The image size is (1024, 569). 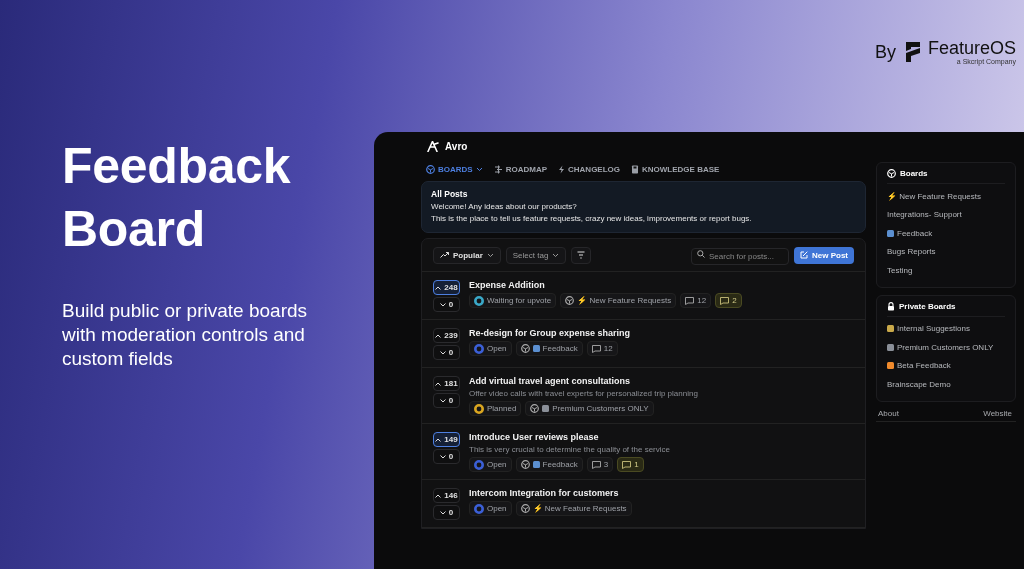 I want to click on nav-tab: CHANGELOG, so click(x=589, y=169).